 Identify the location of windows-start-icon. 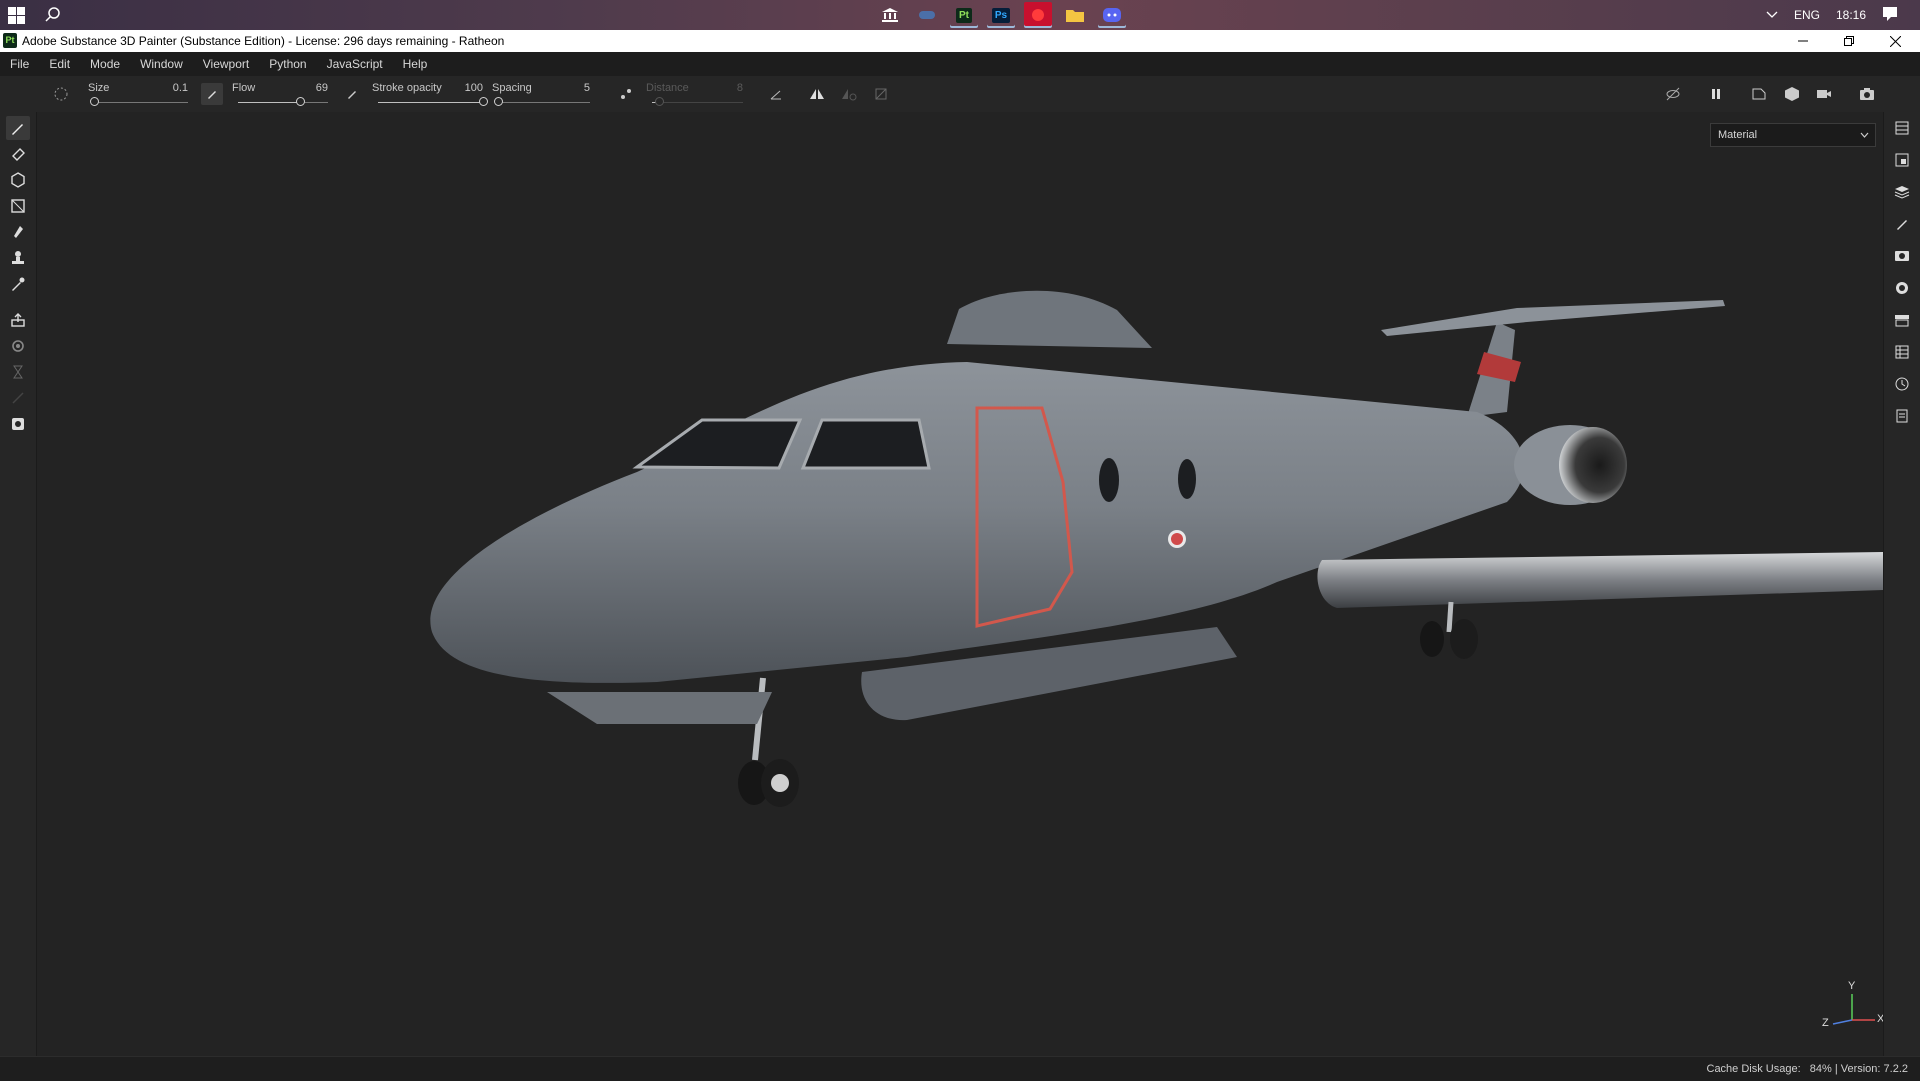
(16, 15).